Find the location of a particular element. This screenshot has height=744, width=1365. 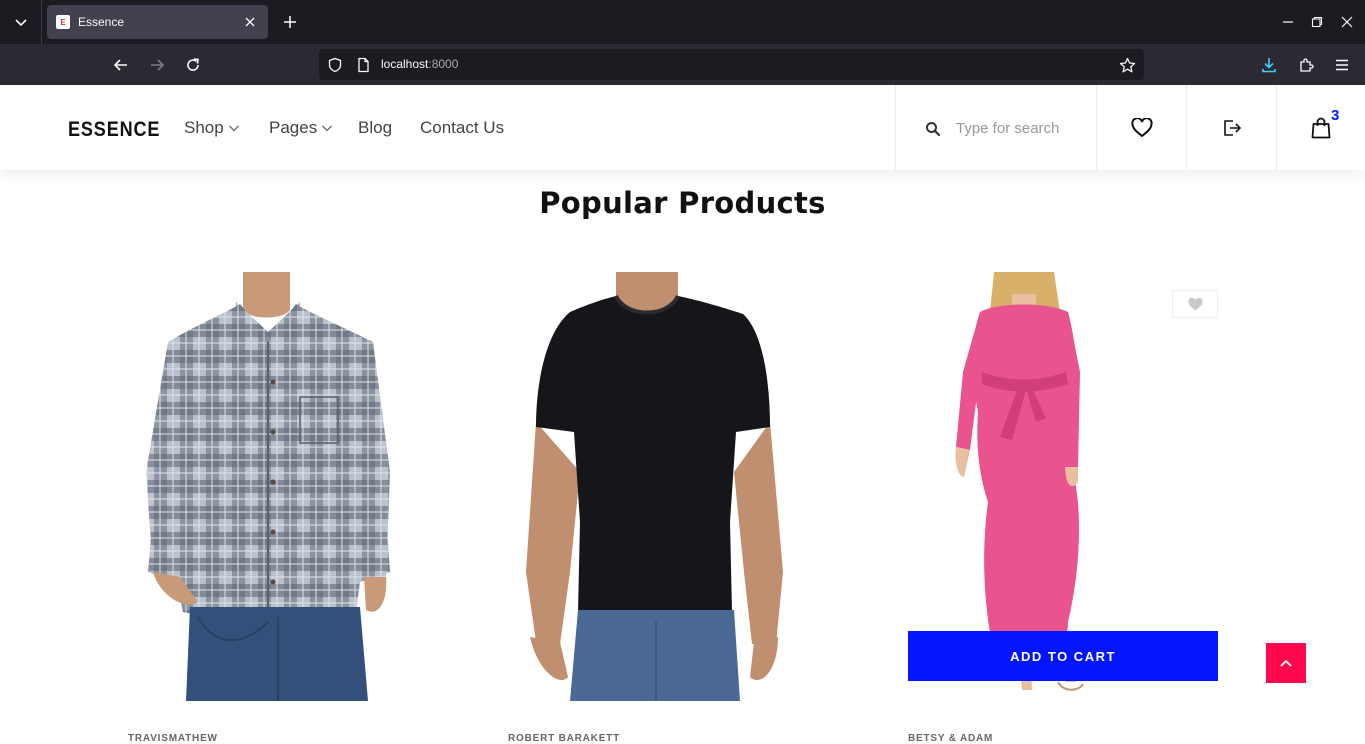

back-to-top-button is located at coordinates (1286, 663).